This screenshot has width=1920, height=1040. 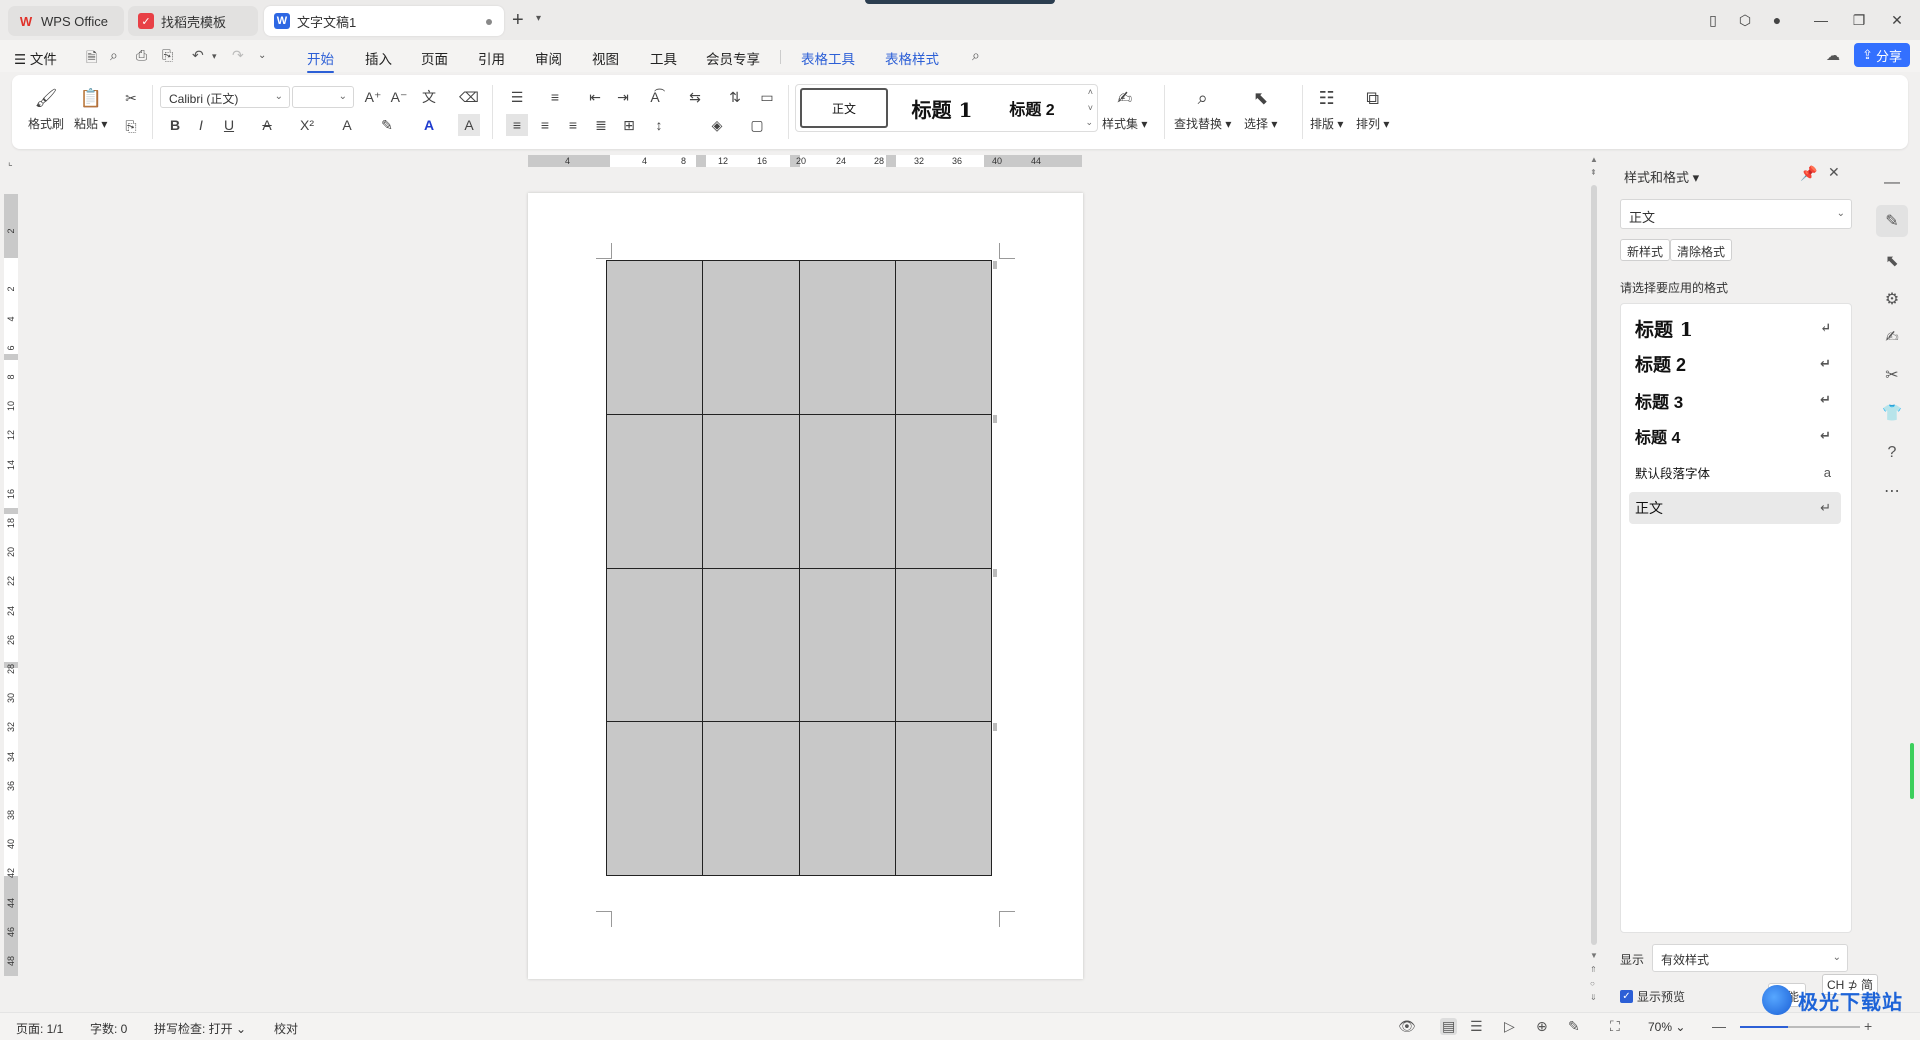 I want to click on style-normal-tile: 正文, so click(x=844, y=108).